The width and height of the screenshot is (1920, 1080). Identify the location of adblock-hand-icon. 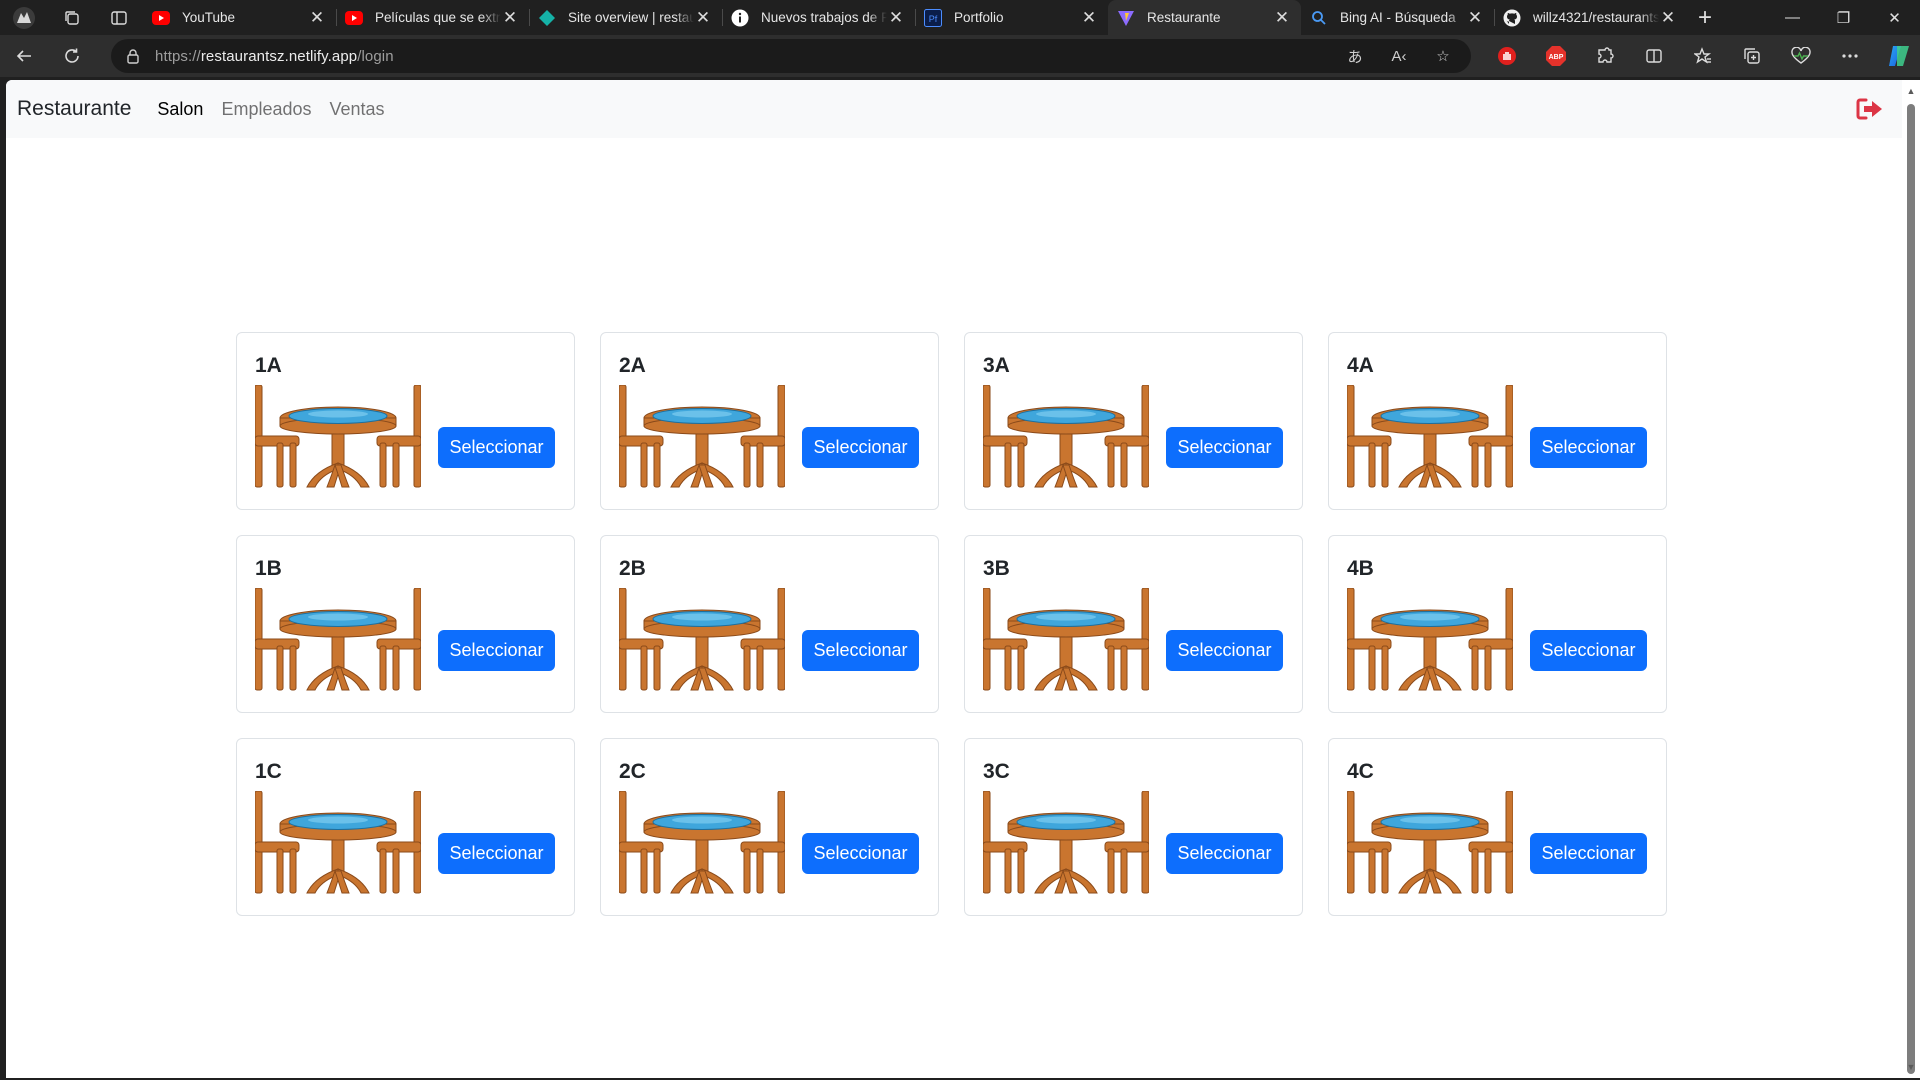
(1506, 56).